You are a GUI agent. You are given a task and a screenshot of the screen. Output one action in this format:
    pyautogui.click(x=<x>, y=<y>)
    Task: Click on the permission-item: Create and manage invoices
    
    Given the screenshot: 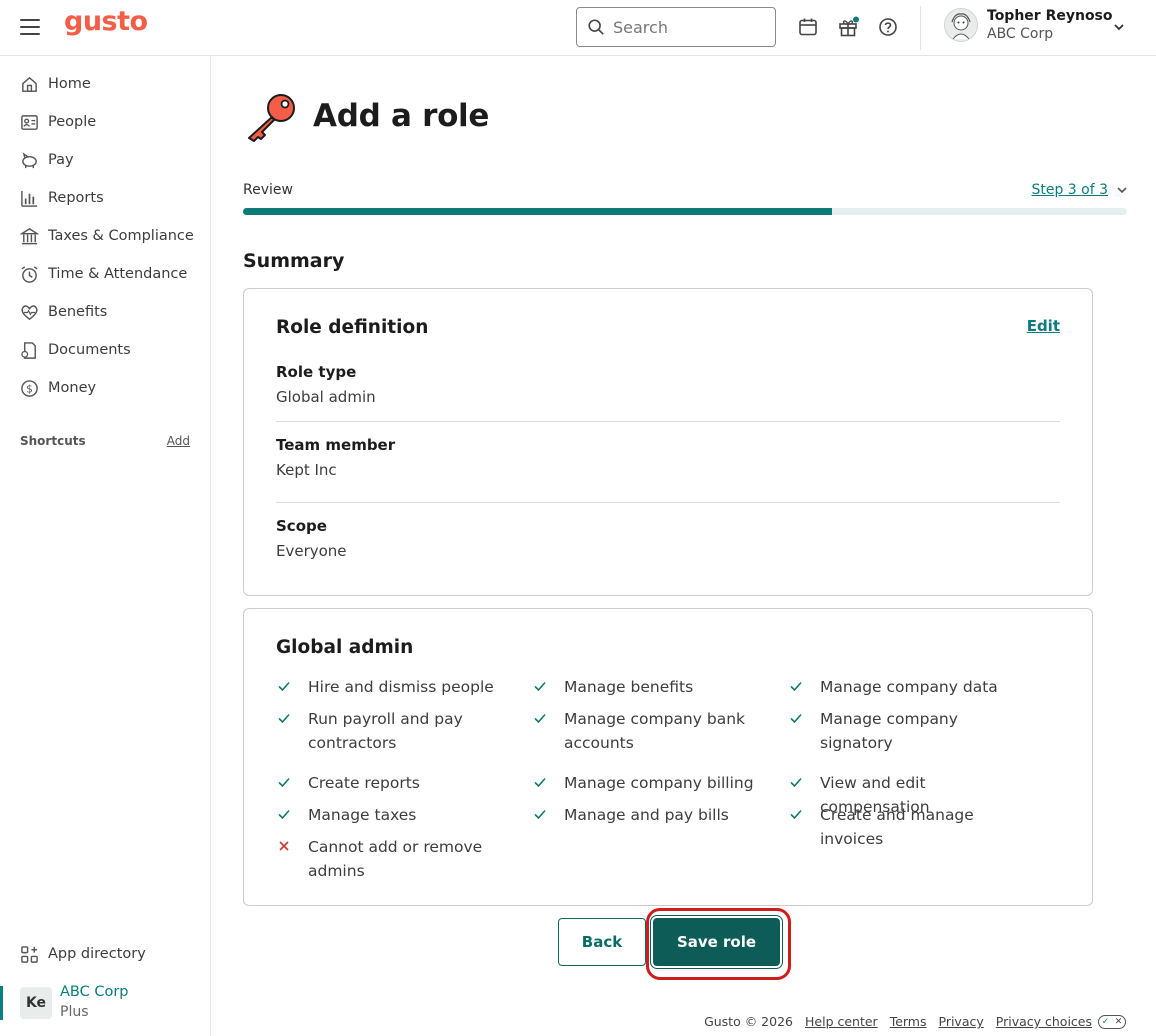 What is the action you would take?
    pyautogui.click(x=906, y=827)
    